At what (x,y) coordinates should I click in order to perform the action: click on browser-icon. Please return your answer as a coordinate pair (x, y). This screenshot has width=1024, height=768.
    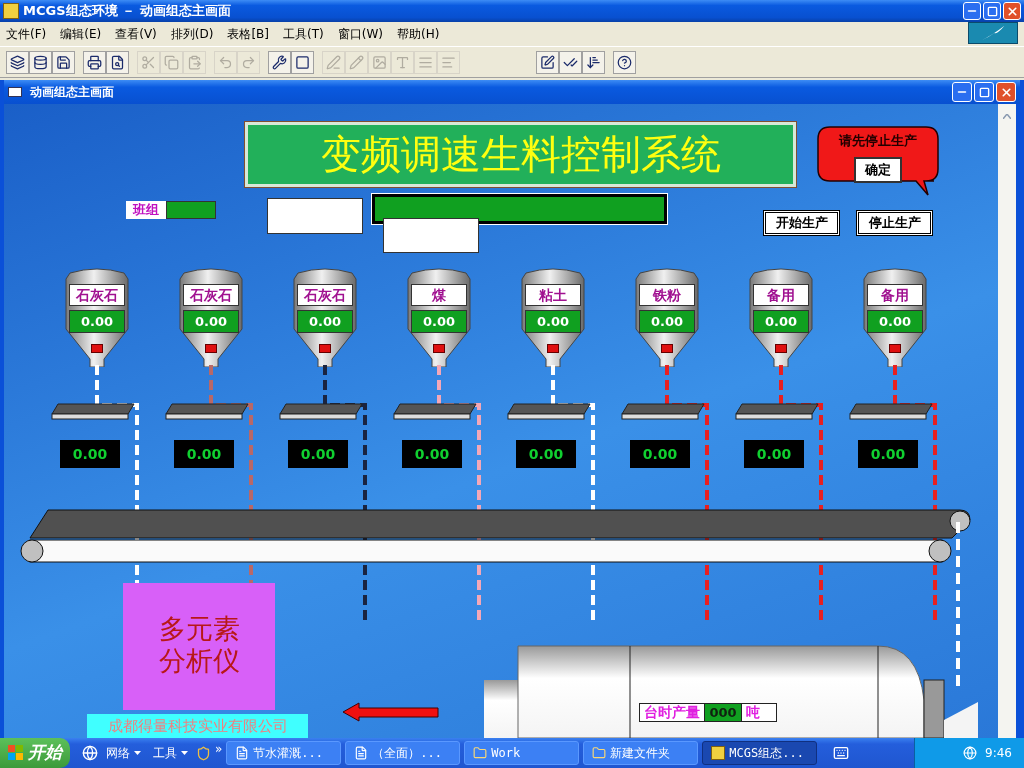
    Looking at the image, I should click on (90, 753).